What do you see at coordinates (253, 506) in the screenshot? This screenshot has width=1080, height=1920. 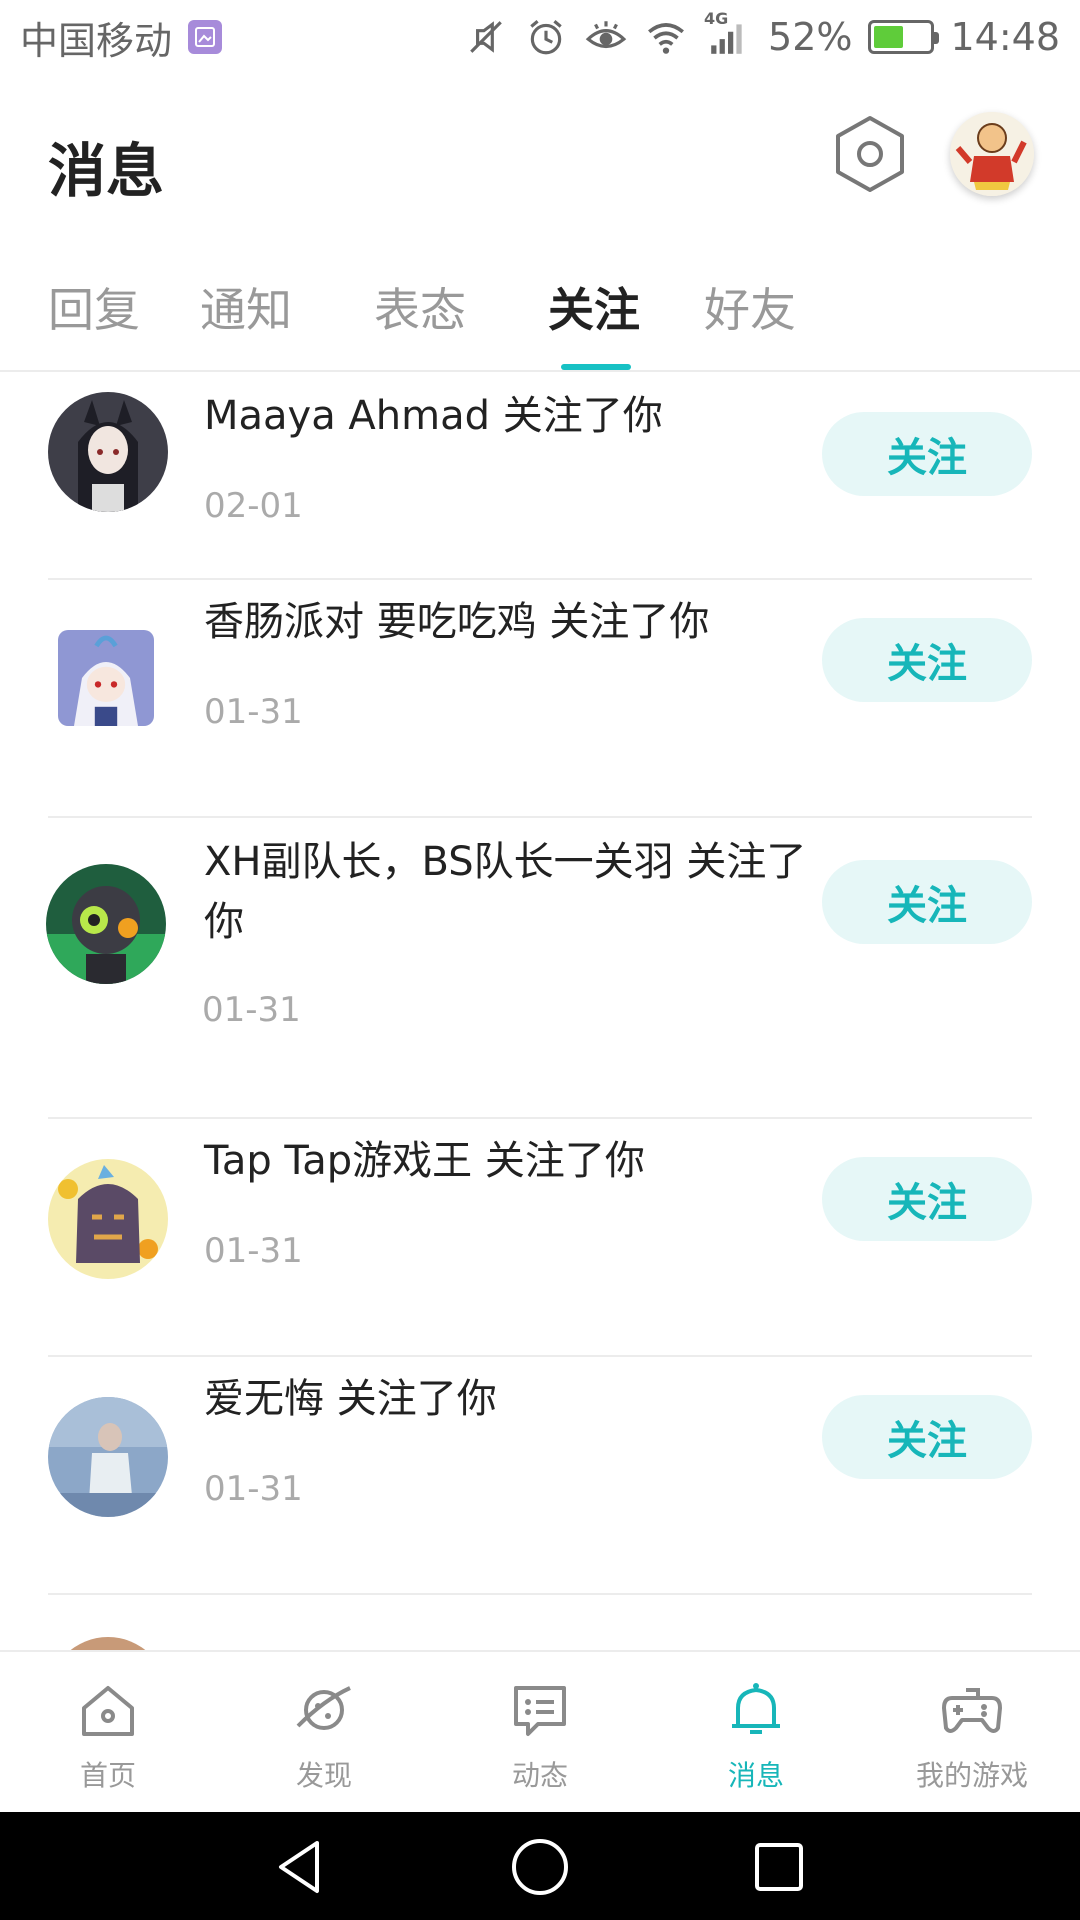 I see `follow-date: 02-01` at bounding box center [253, 506].